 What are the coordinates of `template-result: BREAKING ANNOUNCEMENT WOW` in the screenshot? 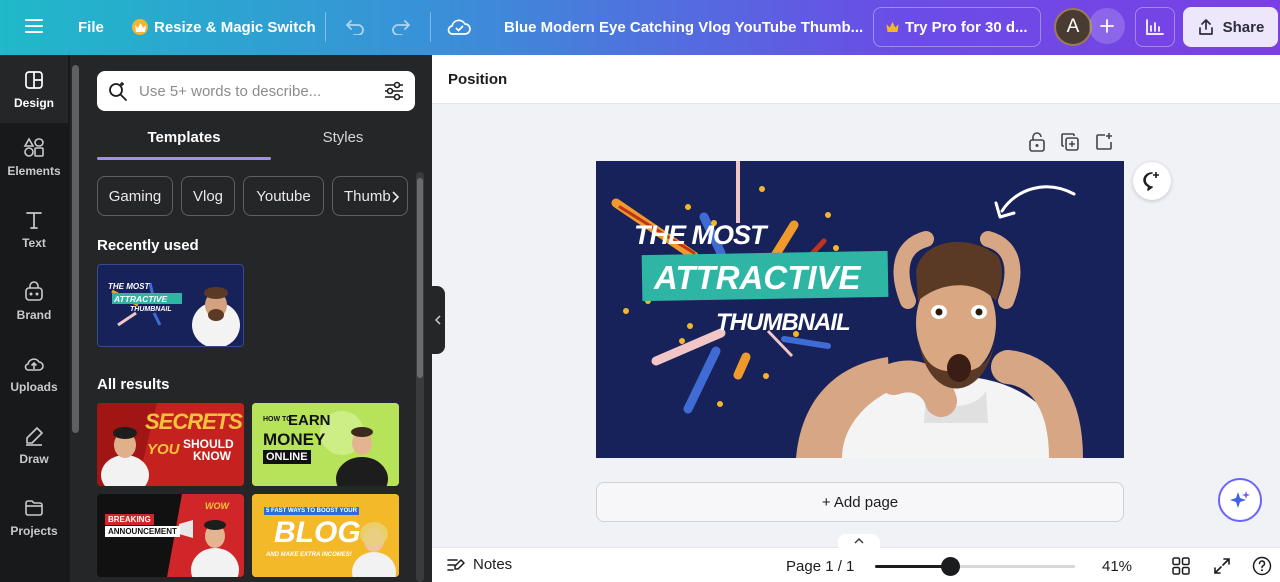 It's located at (170, 535).